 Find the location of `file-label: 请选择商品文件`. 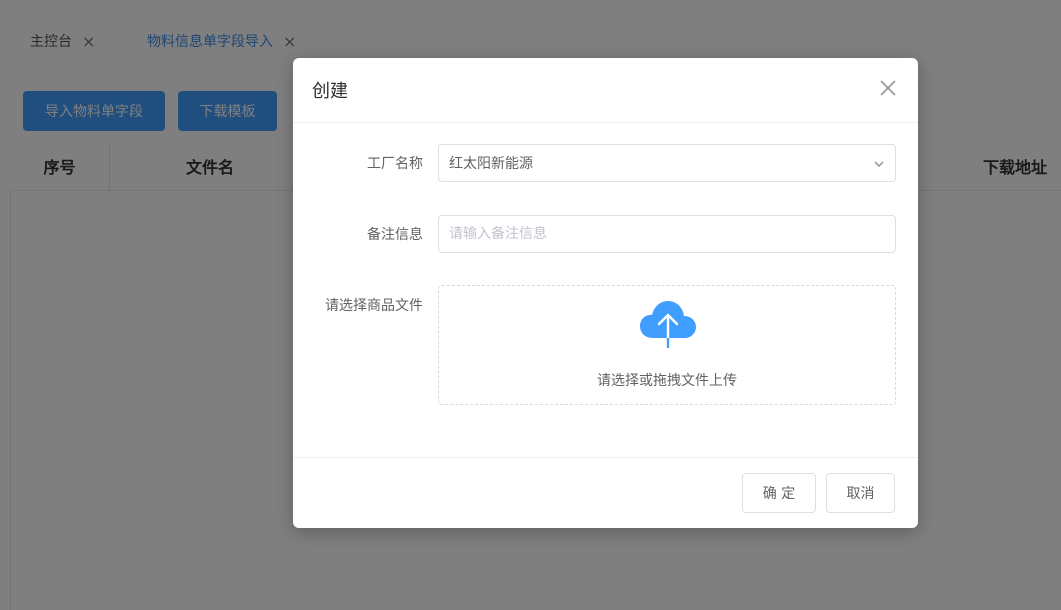

file-label: 请选择商品文件 is located at coordinates (374, 306).